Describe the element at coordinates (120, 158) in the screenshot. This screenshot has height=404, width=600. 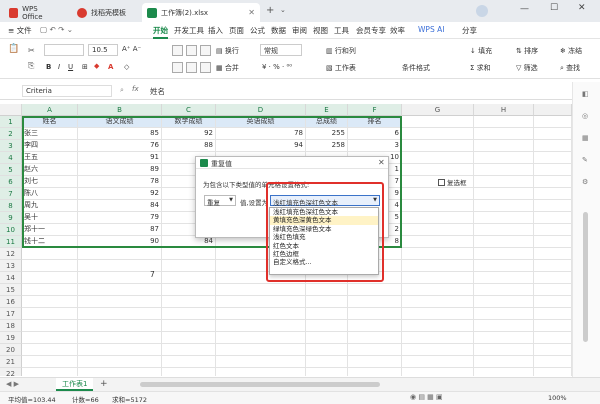
I see `score-cell: 91` at that location.